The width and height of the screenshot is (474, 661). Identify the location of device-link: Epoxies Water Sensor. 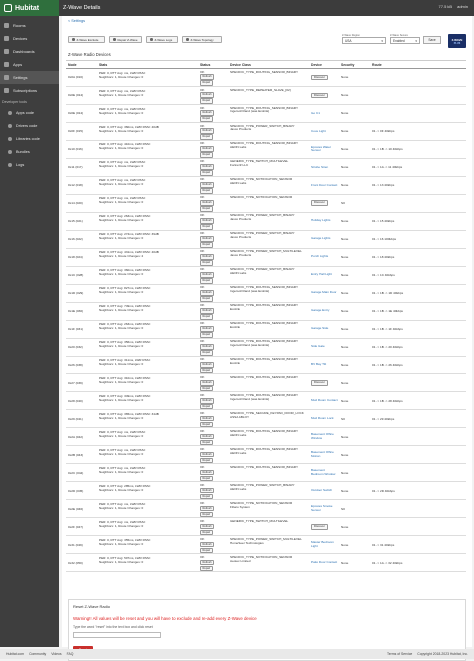
(324, 149).